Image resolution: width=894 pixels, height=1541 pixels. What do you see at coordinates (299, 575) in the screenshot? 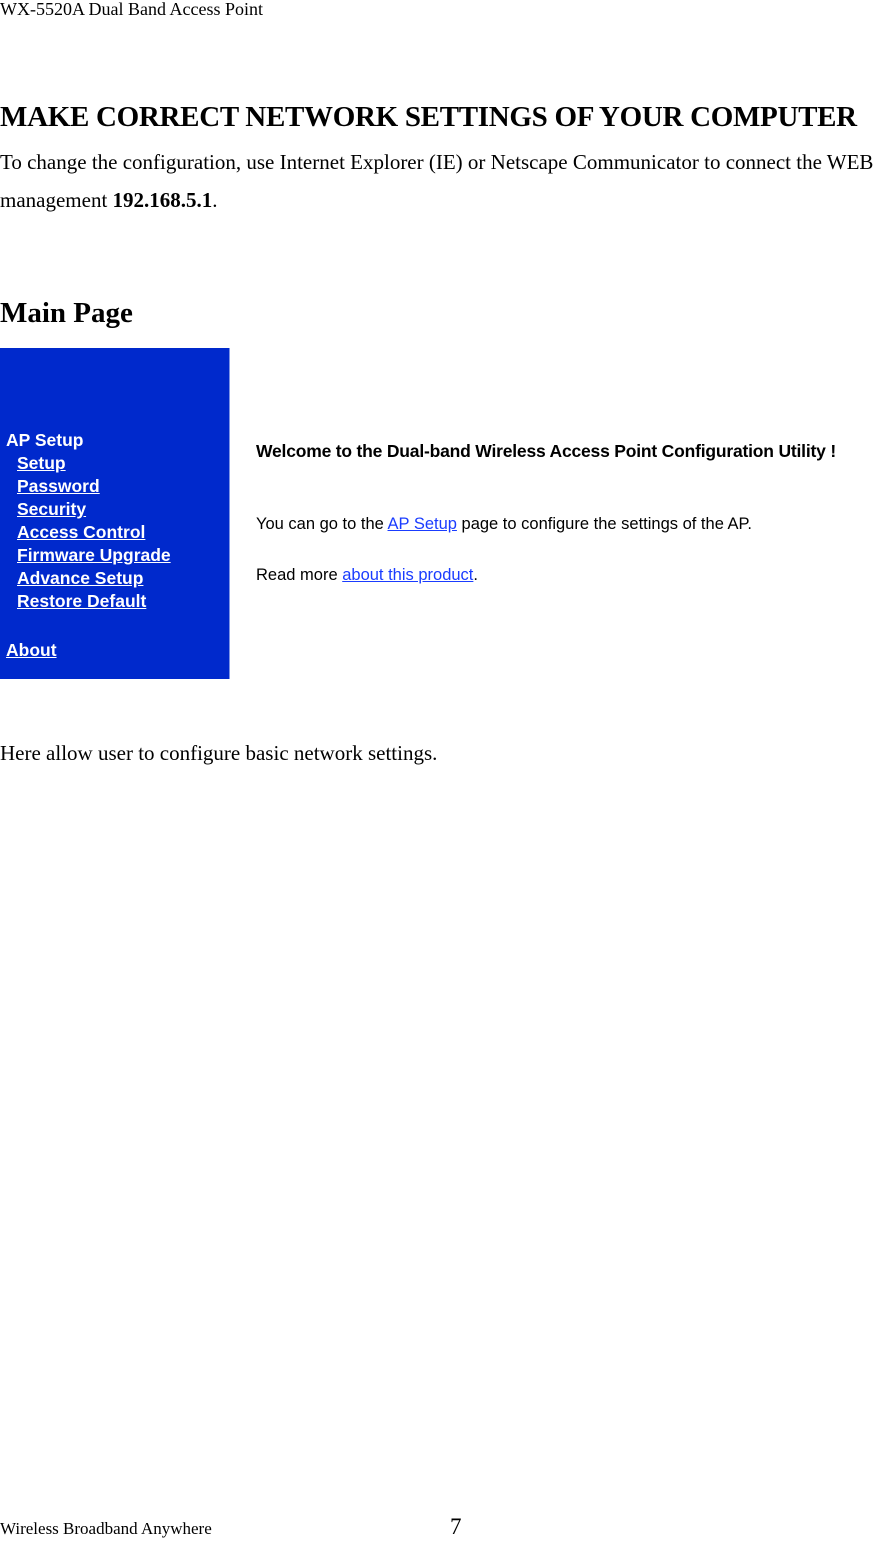
I see `line2-prefix: Read more` at bounding box center [299, 575].